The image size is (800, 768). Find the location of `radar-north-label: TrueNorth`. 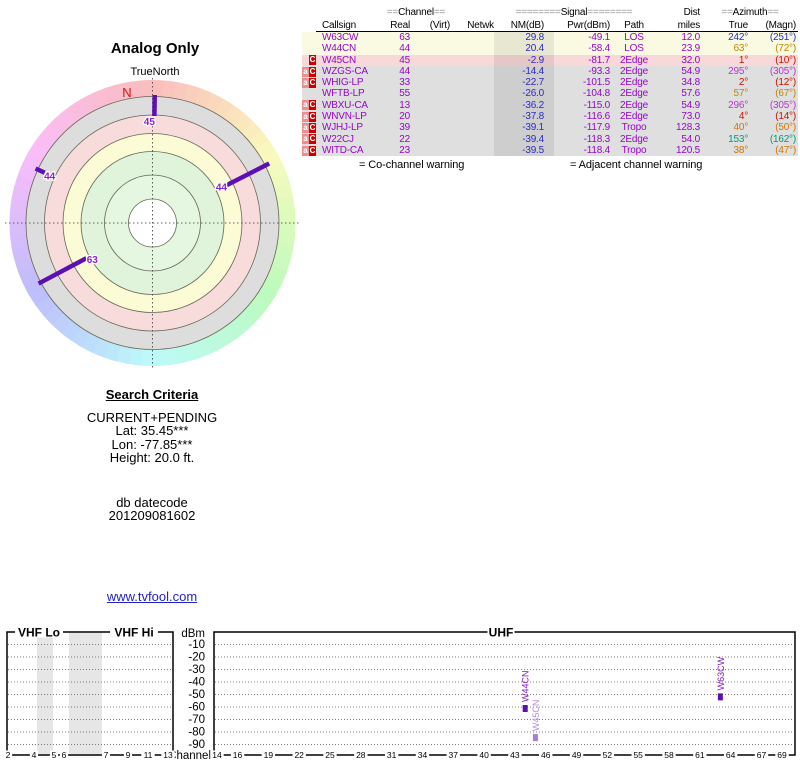

radar-north-label: TrueNorth is located at coordinates (155, 72).